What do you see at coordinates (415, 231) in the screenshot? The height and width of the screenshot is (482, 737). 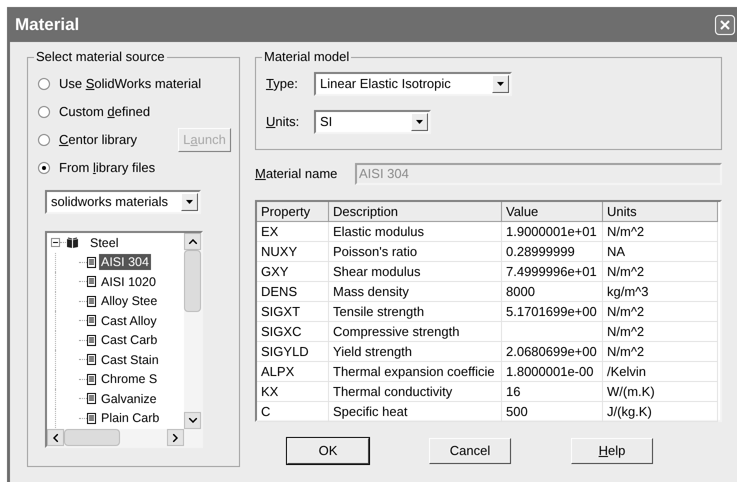 I see `table-cell: Elastic modulus` at bounding box center [415, 231].